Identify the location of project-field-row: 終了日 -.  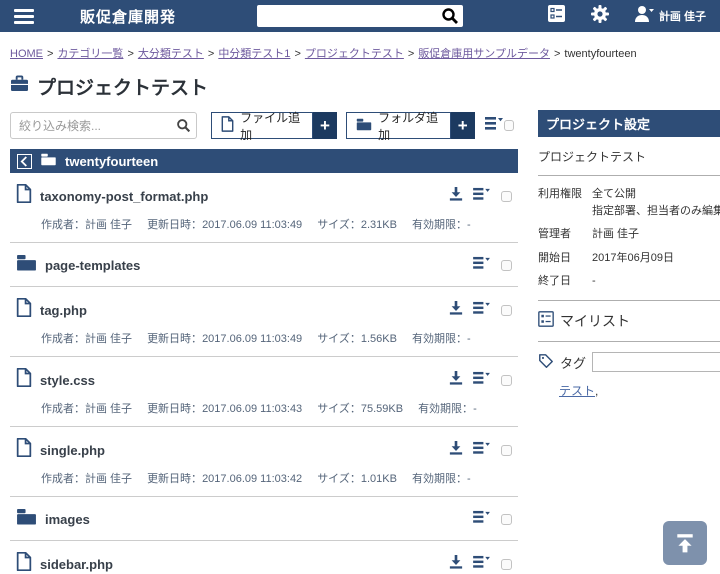
(629, 281).